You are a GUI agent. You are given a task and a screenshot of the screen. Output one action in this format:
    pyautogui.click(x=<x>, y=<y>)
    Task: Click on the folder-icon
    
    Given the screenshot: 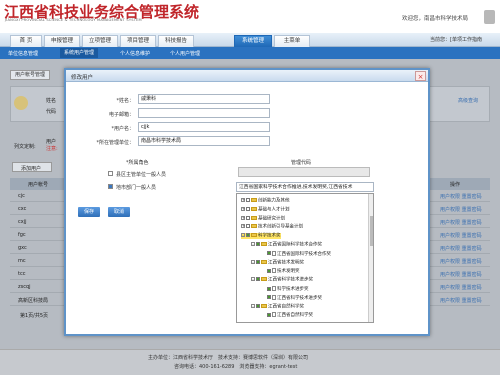 What is the action you would take?
    pyautogui.click(x=254, y=226)
    